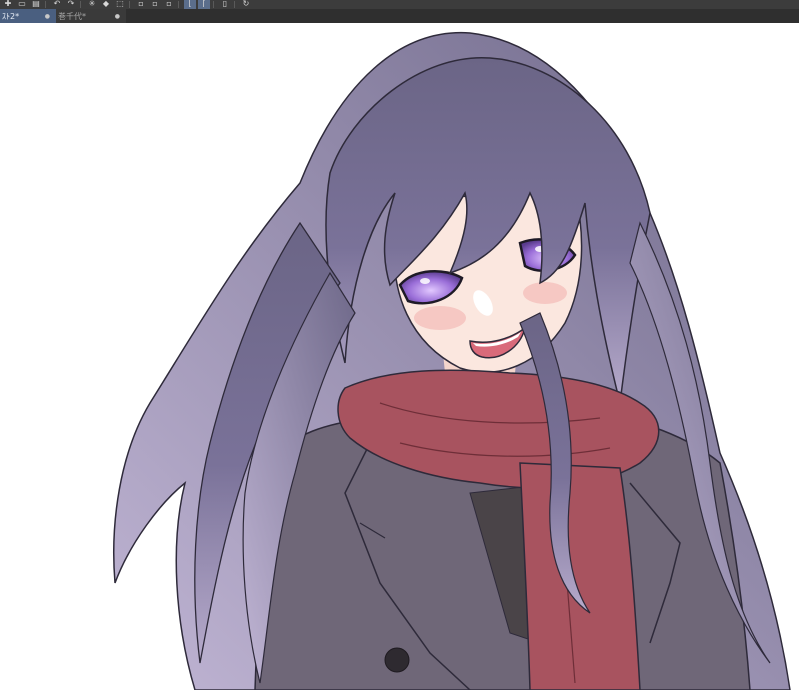 This screenshot has width=799, height=690. I want to click on loading-icon: ✳, so click(92, 4).